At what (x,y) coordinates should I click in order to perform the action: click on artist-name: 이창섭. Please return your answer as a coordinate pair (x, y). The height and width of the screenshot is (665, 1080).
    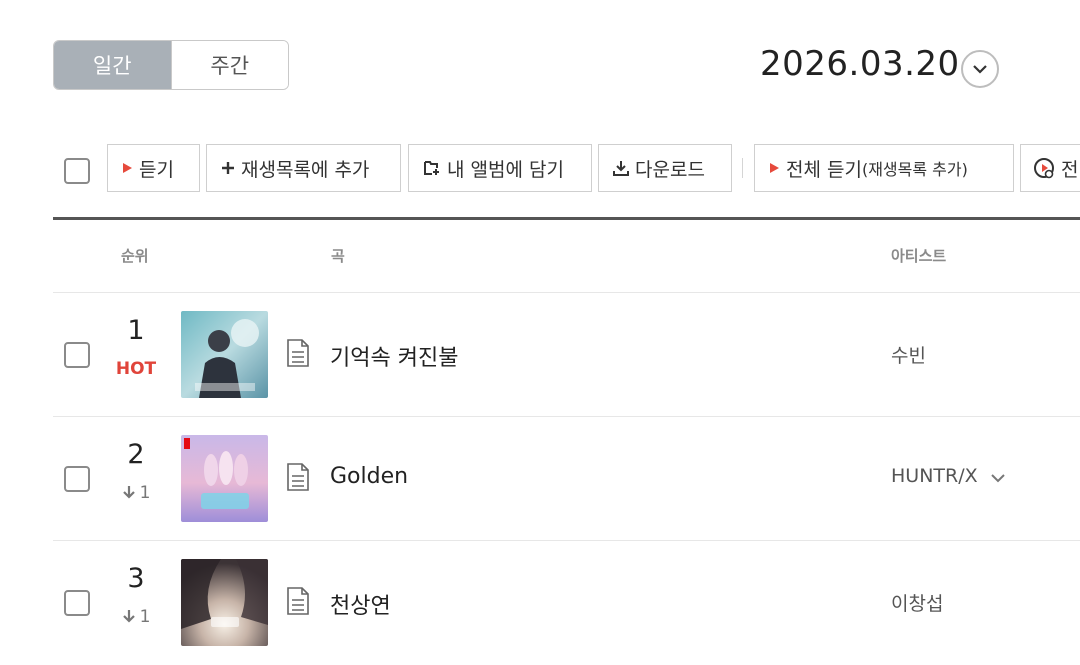
    Looking at the image, I should click on (917, 602).